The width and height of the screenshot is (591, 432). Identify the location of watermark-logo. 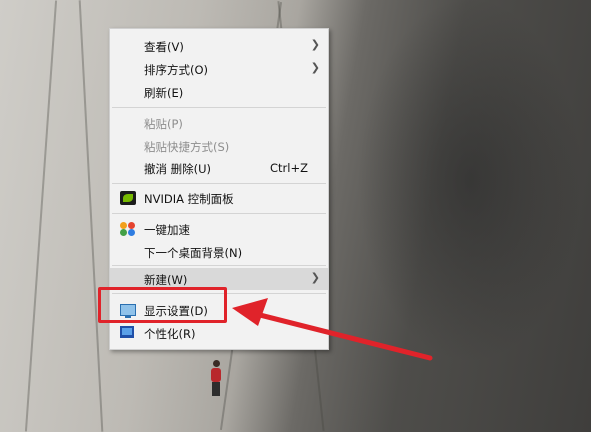
(546, 402).